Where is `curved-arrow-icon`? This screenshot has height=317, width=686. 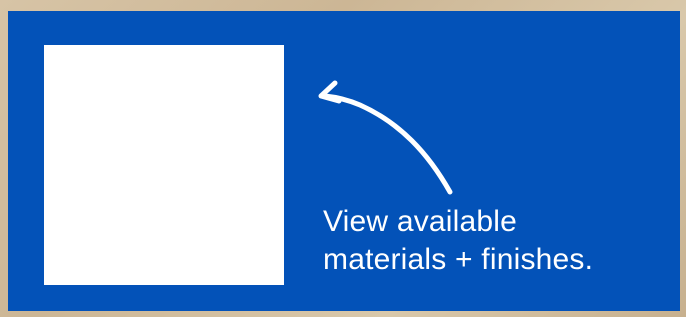 curved-arrow-icon is located at coordinates (385, 137).